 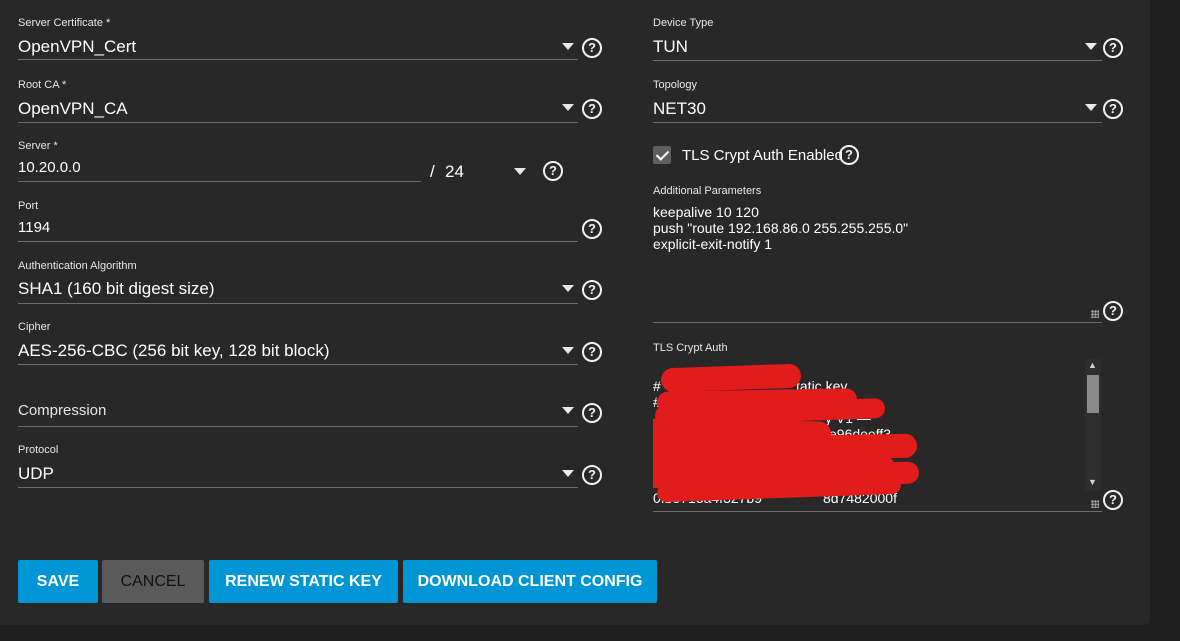 What do you see at coordinates (890, 101) in the screenshot?
I see `topology-select: Topology NET30 ?` at bounding box center [890, 101].